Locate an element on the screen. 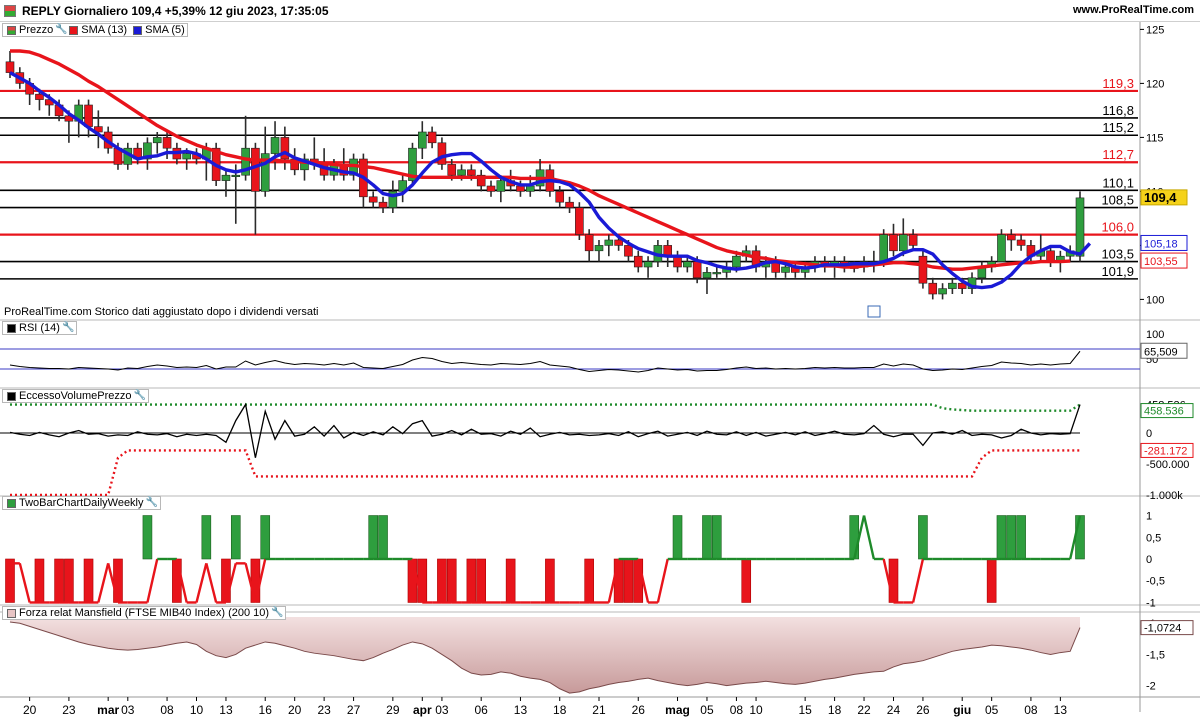 Image resolution: width=1200 pixels, height=720 pixels. price-tag-label: 103,55 is located at coordinates (1161, 262).